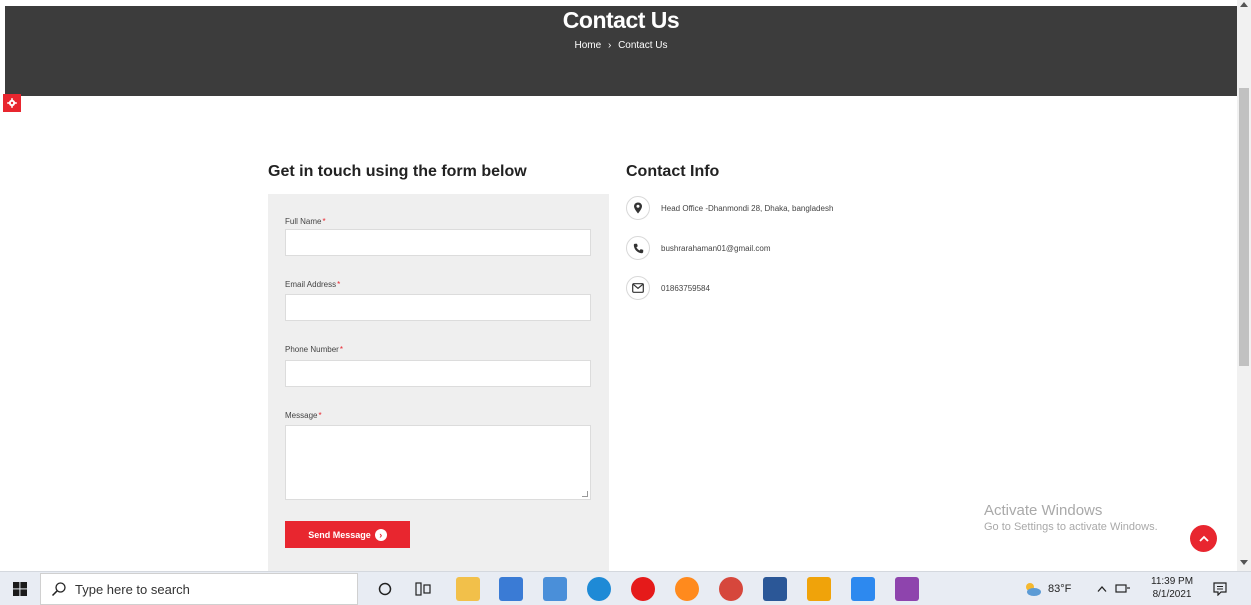  I want to click on back-to-top-button, so click(1203, 538).